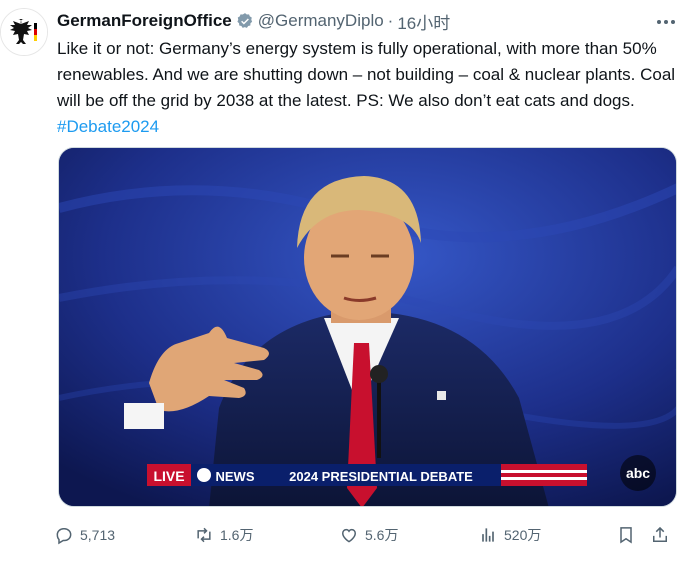  I want to click on share-icon, so click(660, 534).